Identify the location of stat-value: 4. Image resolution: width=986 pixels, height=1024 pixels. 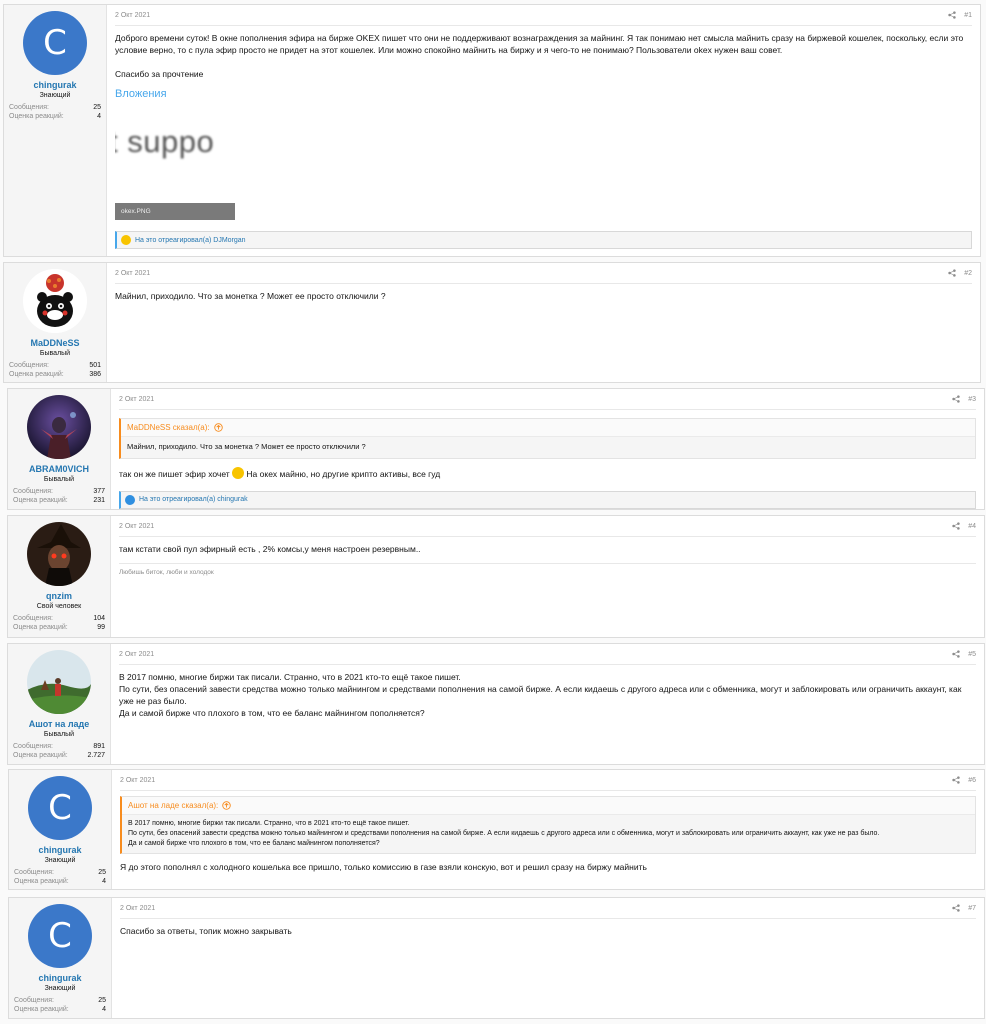
(104, 881).